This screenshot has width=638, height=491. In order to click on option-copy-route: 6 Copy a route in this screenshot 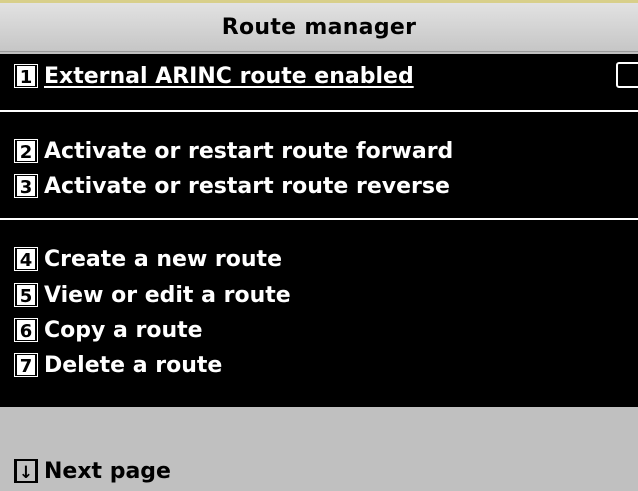, I will do `click(101, 330)`.